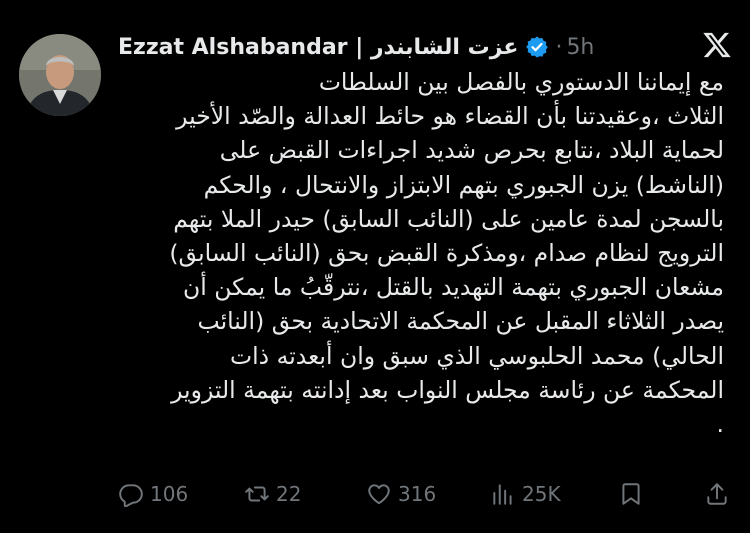  I want to click on profile-photo-icon, so click(60, 75).